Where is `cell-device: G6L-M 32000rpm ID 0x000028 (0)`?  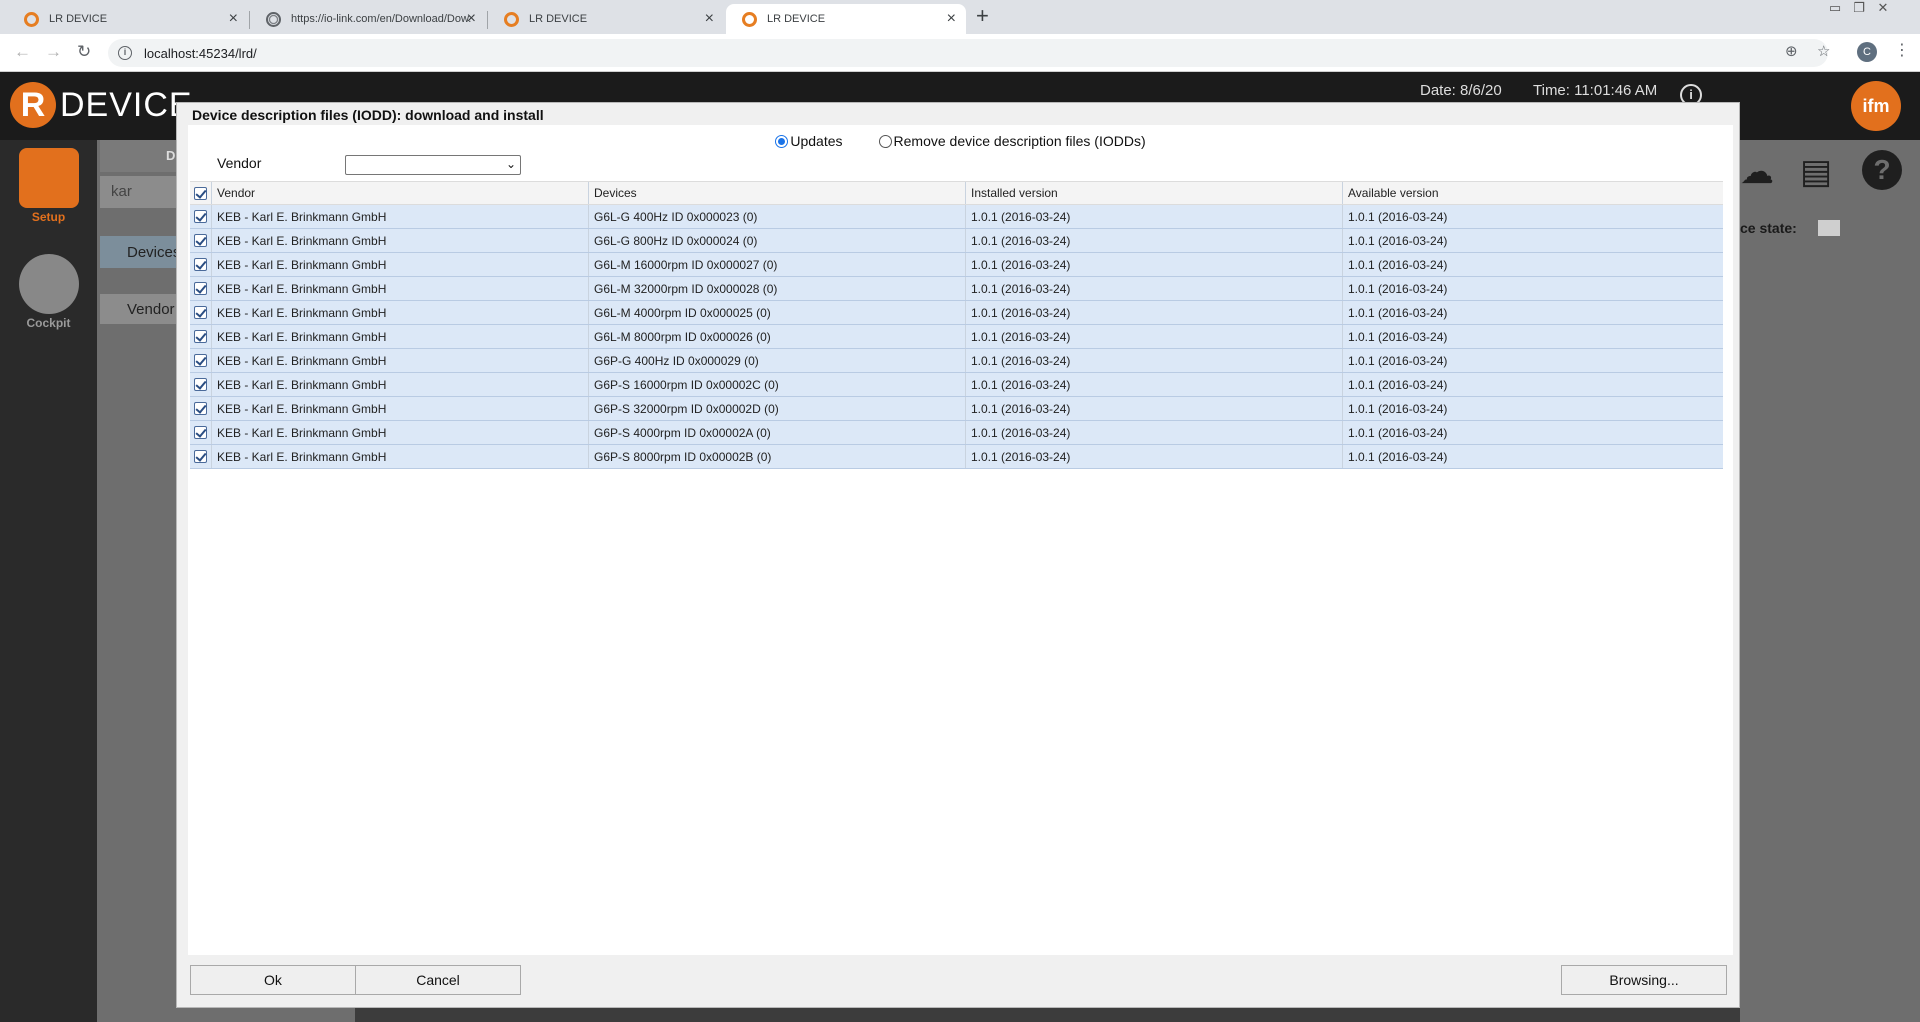 cell-device: G6L-M 32000rpm ID 0x000028 (0) is located at coordinates (777, 288).